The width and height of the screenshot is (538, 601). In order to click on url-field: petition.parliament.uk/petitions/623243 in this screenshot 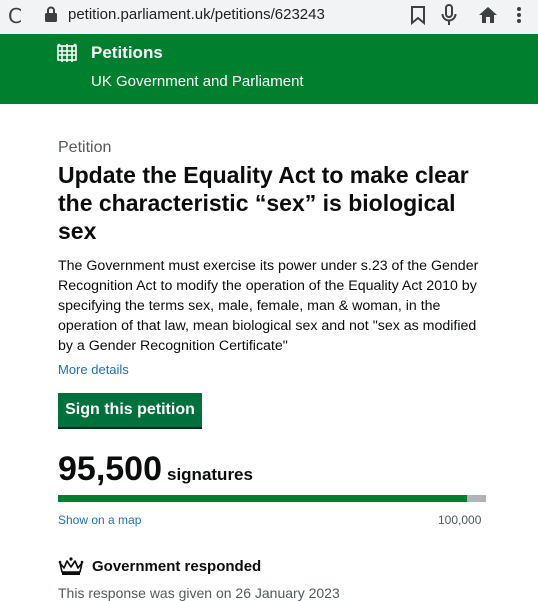, I will do `click(196, 14)`.